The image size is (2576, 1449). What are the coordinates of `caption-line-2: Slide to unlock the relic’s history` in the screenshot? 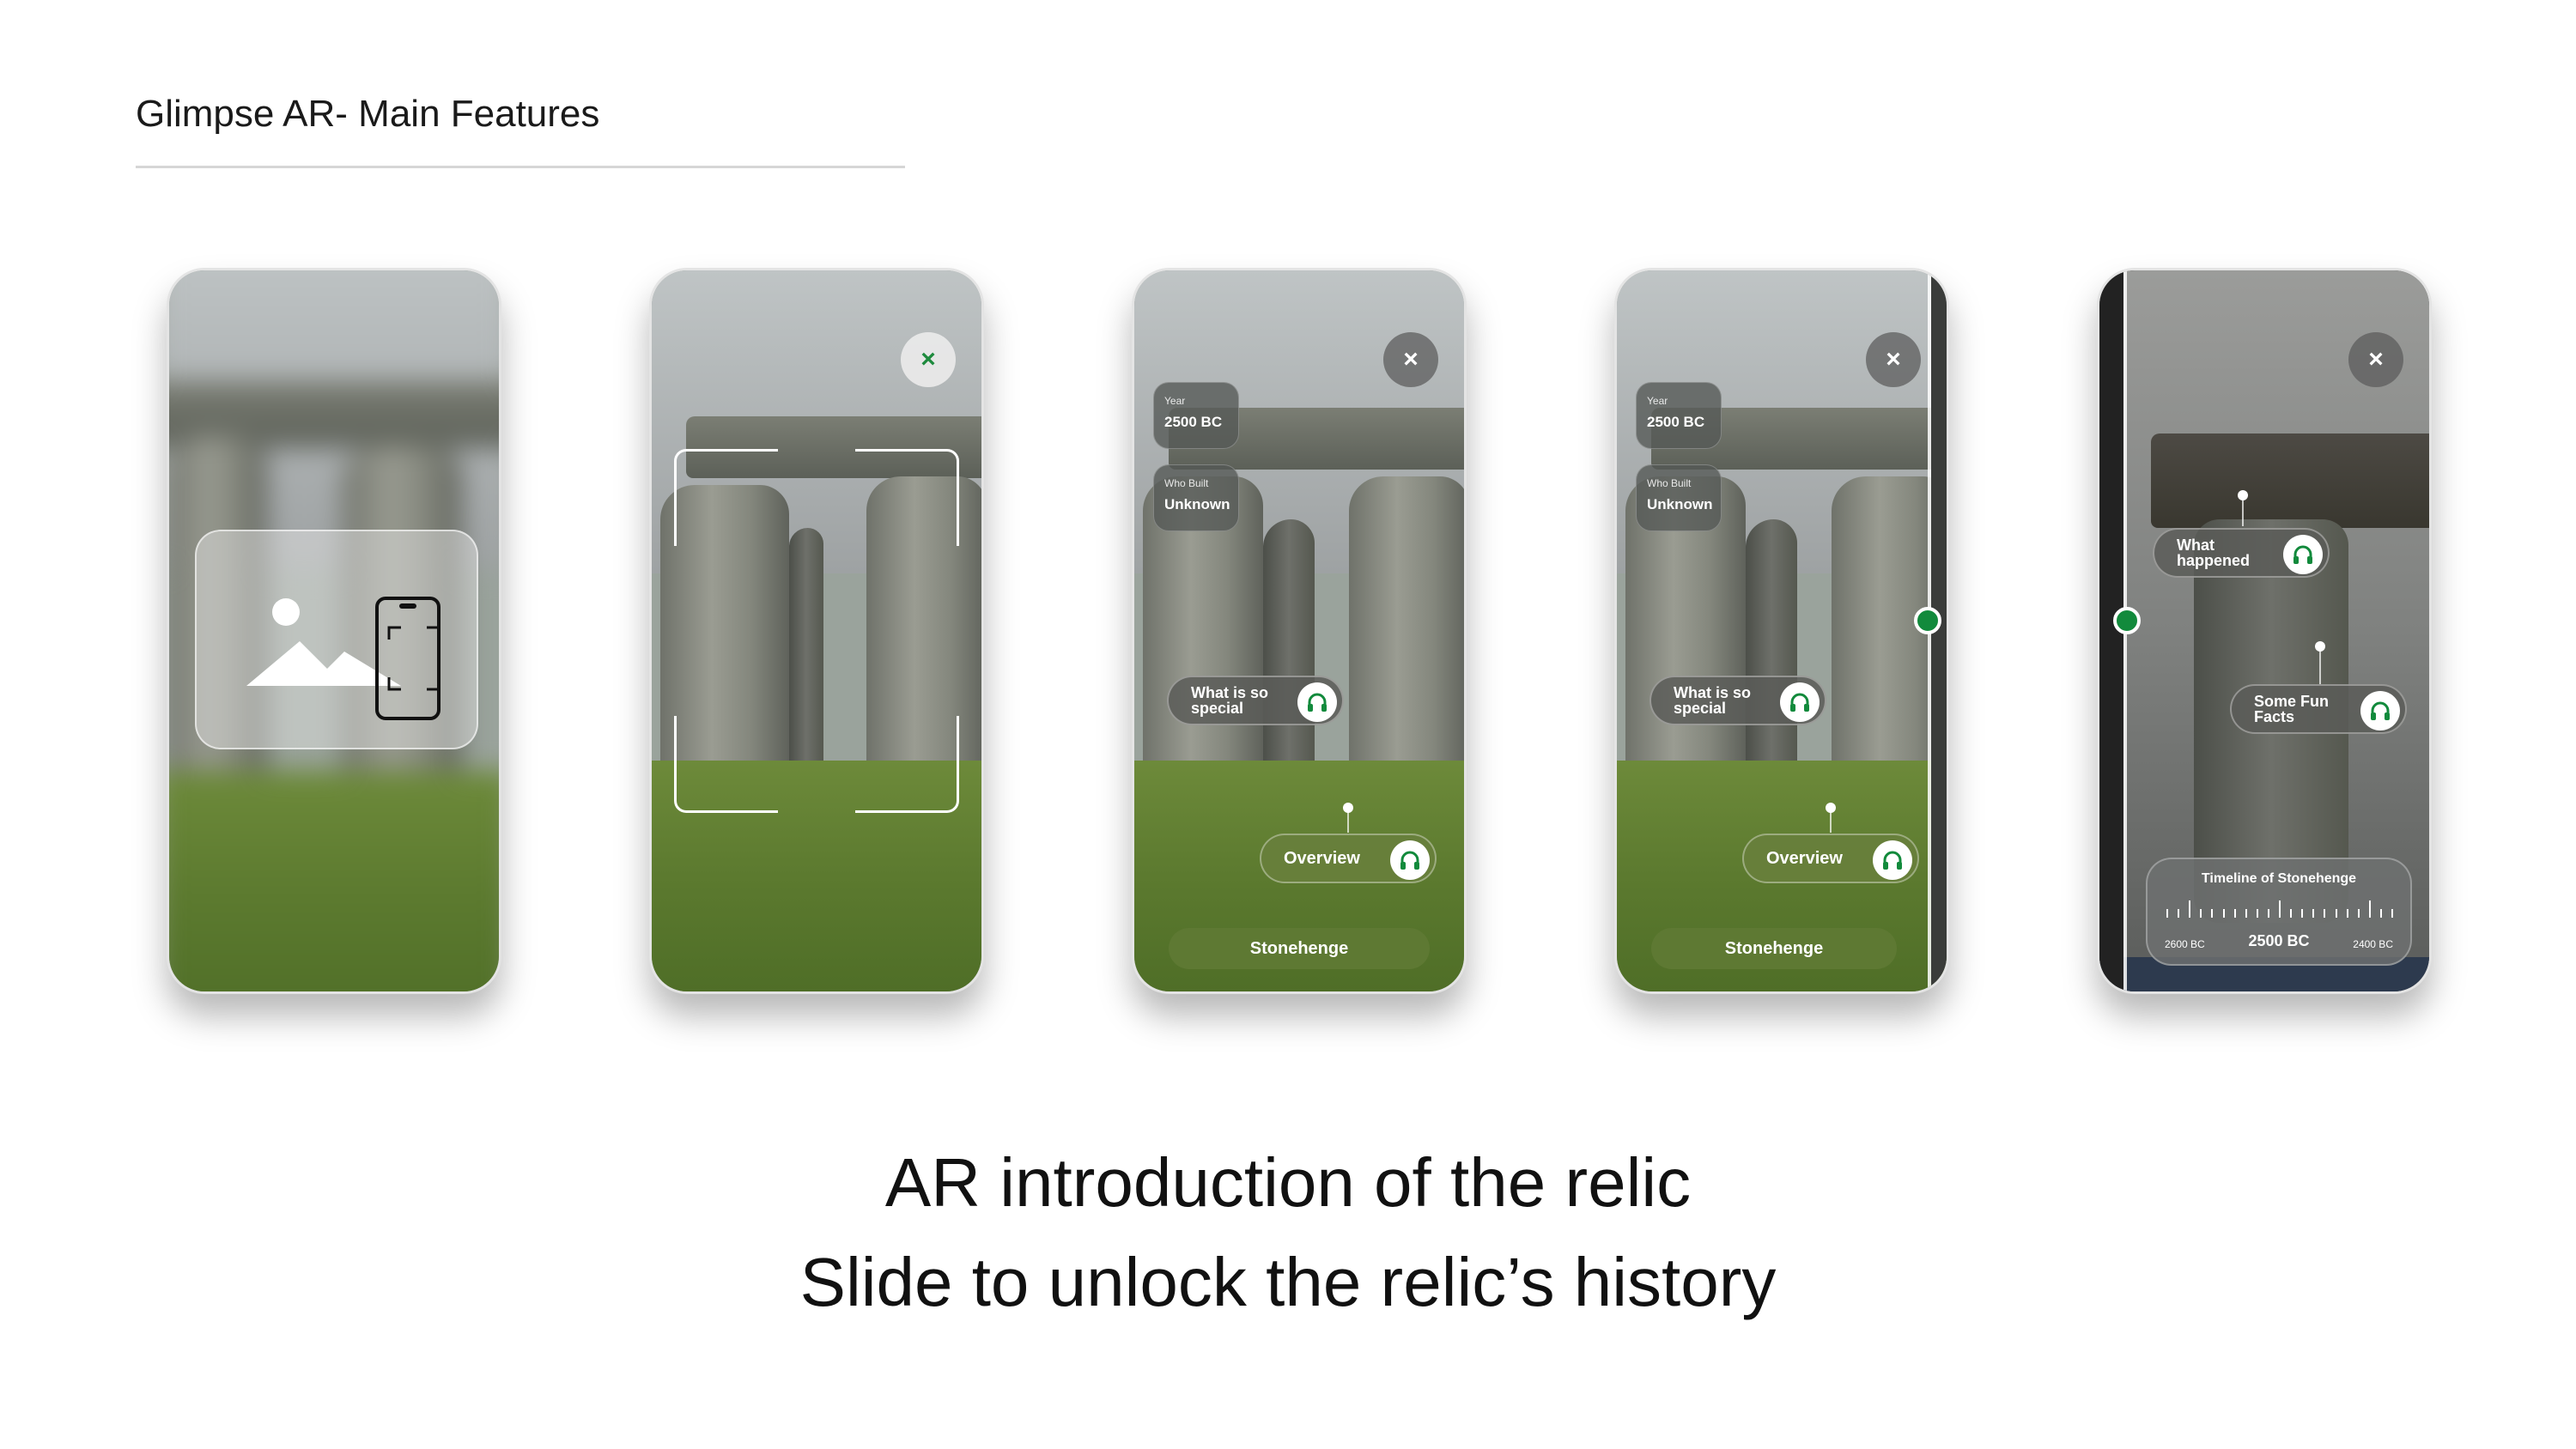 It's located at (1288, 1282).